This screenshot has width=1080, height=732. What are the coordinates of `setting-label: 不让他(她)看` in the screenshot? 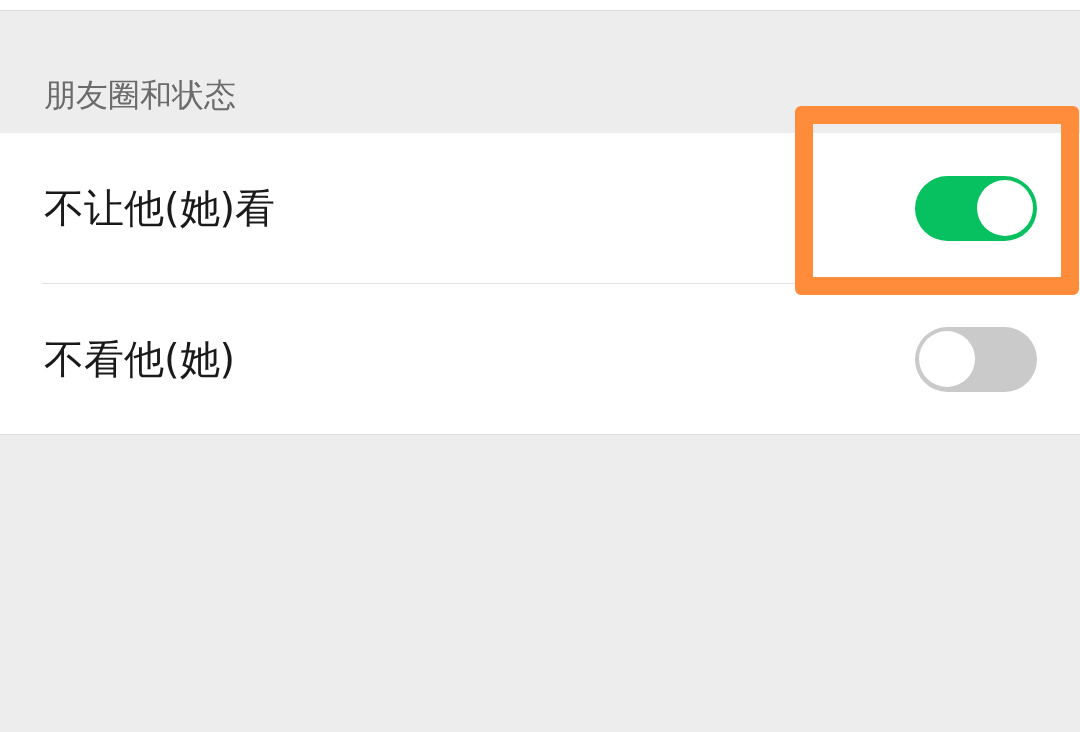 It's located at (160, 208).